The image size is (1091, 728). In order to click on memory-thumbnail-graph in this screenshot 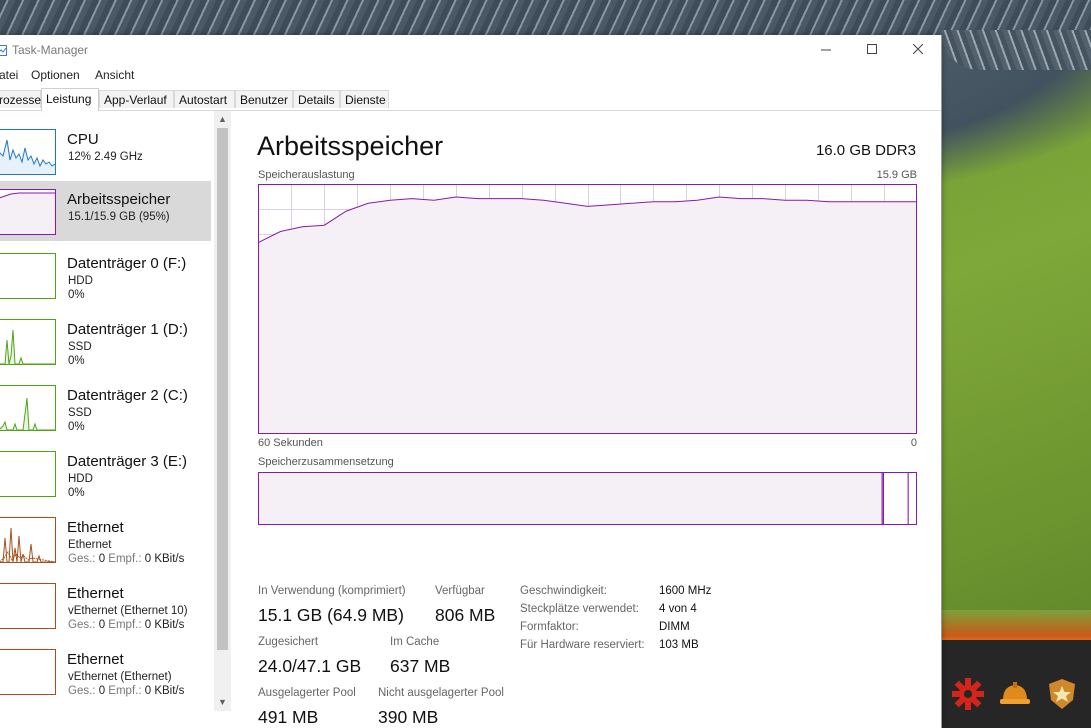, I will do `click(28, 212)`.